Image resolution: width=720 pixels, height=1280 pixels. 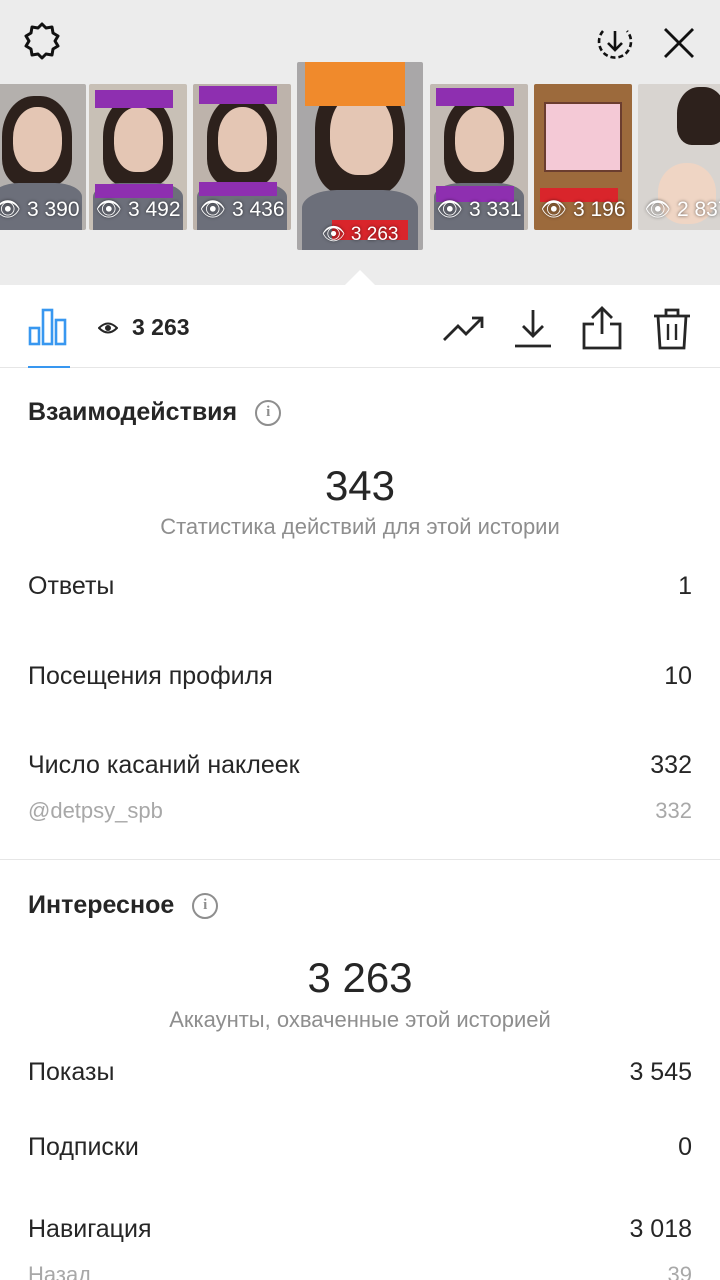 What do you see at coordinates (583, 209) in the screenshot?
I see `story-view-count: 👁 3 196` at bounding box center [583, 209].